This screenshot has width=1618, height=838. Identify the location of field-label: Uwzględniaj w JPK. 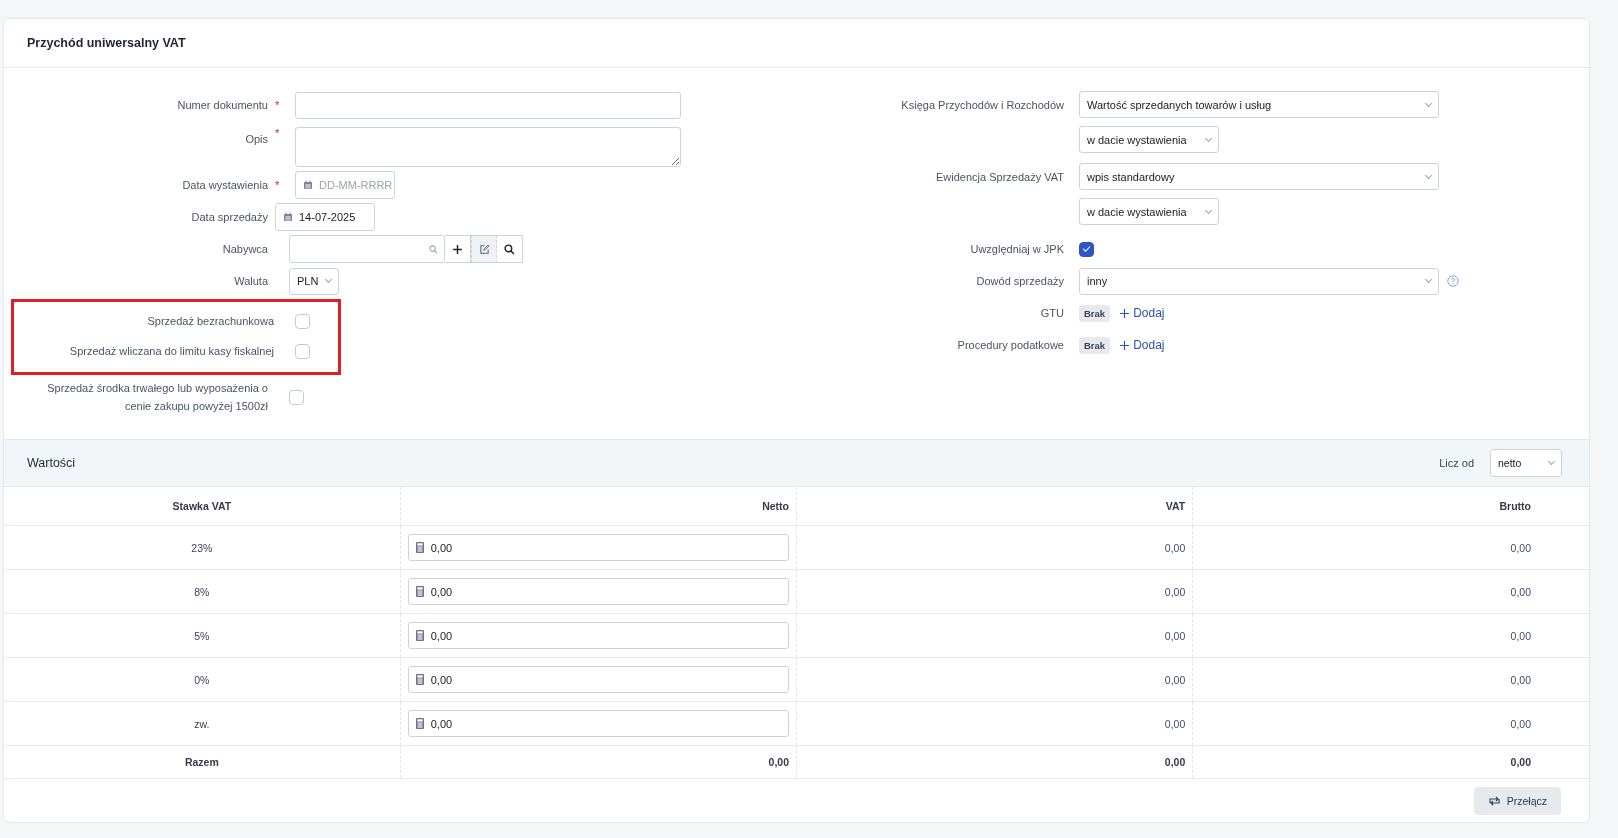
(1017, 249).